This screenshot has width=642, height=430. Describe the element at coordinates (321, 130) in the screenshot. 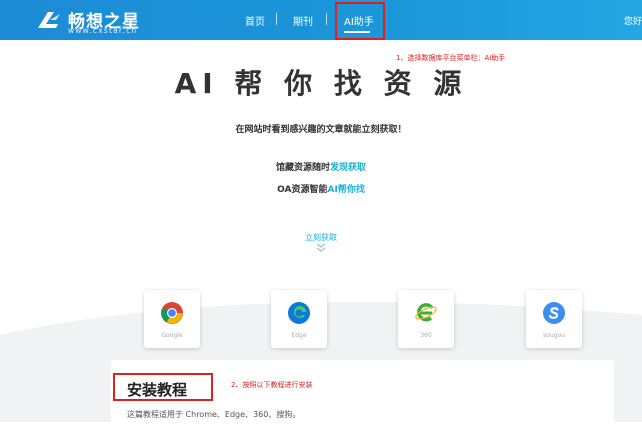

I see `hero-subtitle: 在网站时看到感兴趣的文章就能立刻获取！` at that location.